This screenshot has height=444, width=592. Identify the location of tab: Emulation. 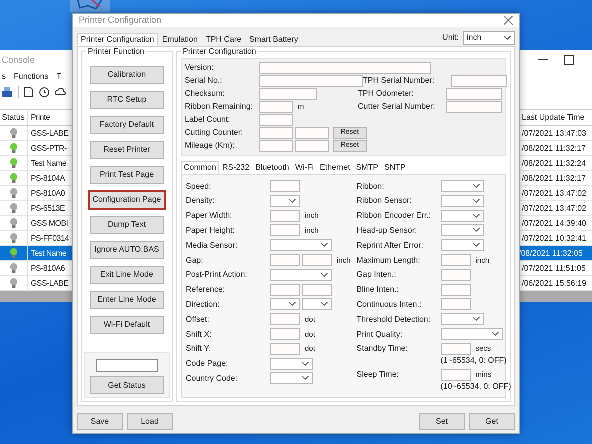
(180, 39).